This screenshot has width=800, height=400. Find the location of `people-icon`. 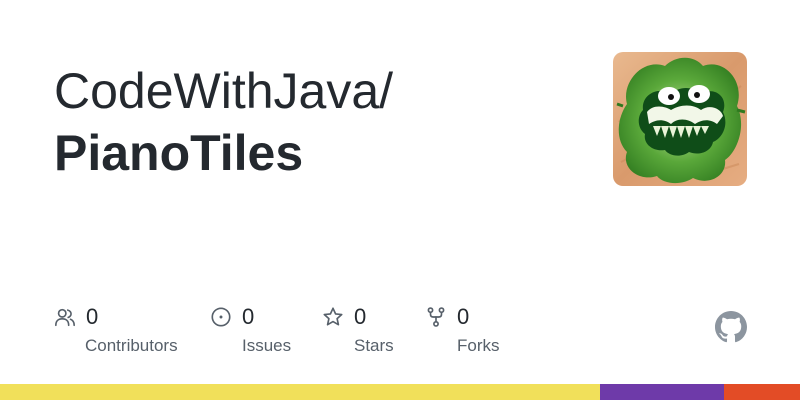

people-icon is located at coordinates (65, 317).